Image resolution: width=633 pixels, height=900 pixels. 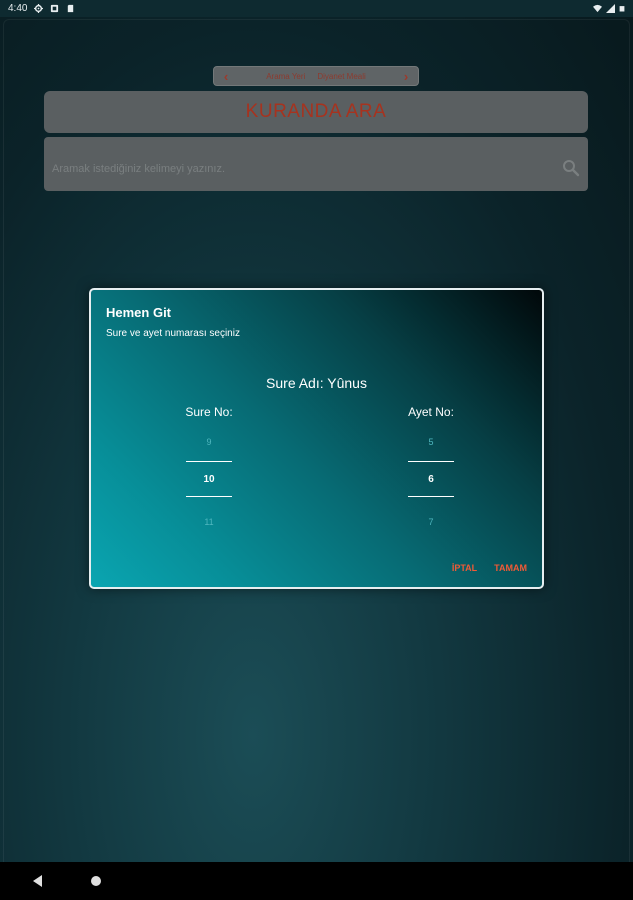 I want to click on status-time: 4:40, so click(x=18, y=8).